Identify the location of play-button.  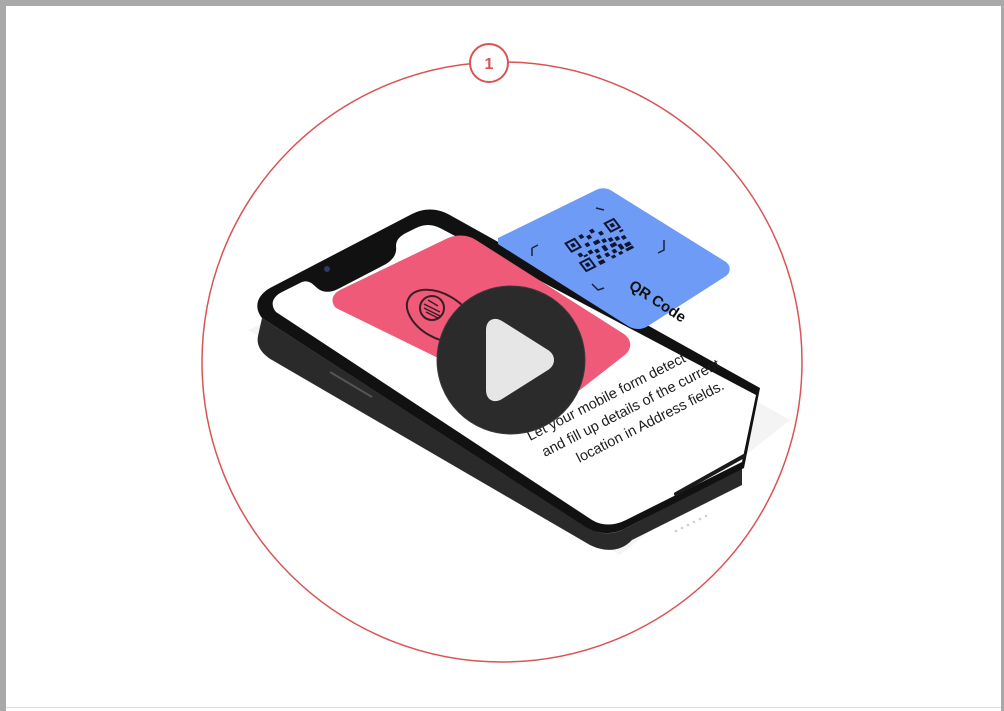
(511, 360).